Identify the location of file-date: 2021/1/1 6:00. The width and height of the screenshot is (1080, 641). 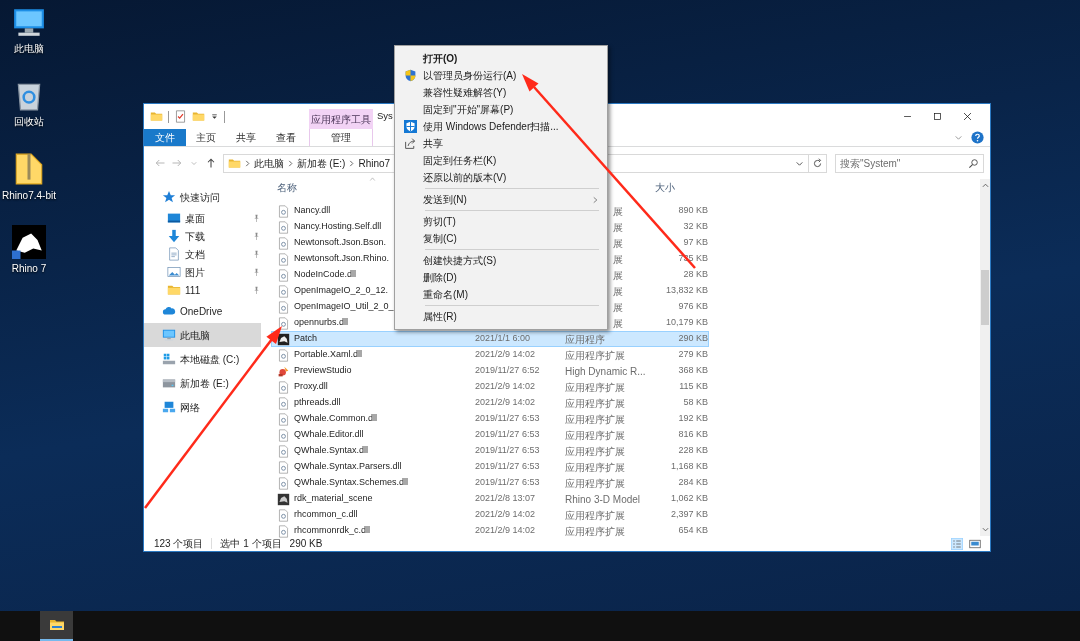
(503, 338).